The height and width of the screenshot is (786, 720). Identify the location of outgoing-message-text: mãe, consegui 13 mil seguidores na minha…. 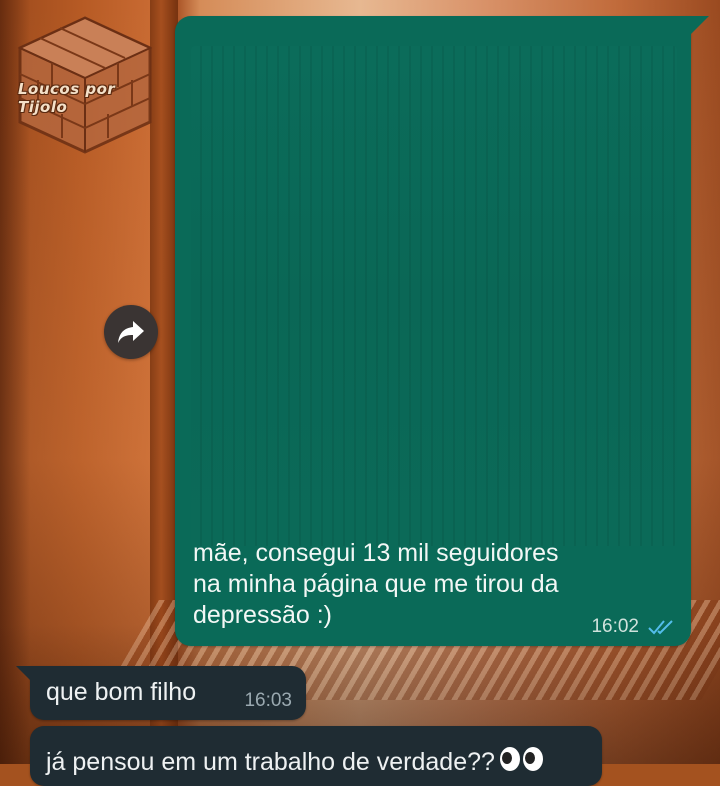
(423, 584).